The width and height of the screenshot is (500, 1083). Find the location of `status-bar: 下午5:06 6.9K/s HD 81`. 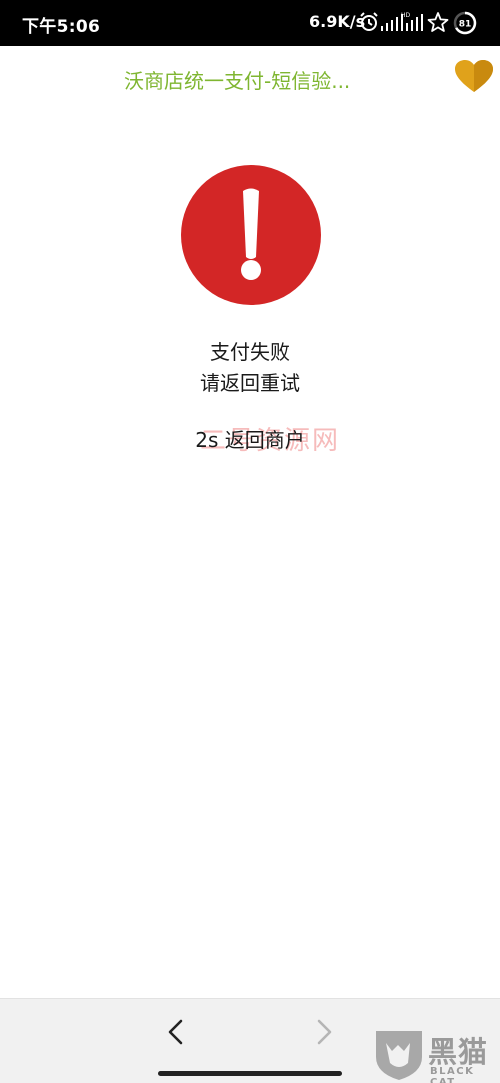

status-bar: 下午5:06 6.9K/s HD 81 is located at coordinates (250, 23).